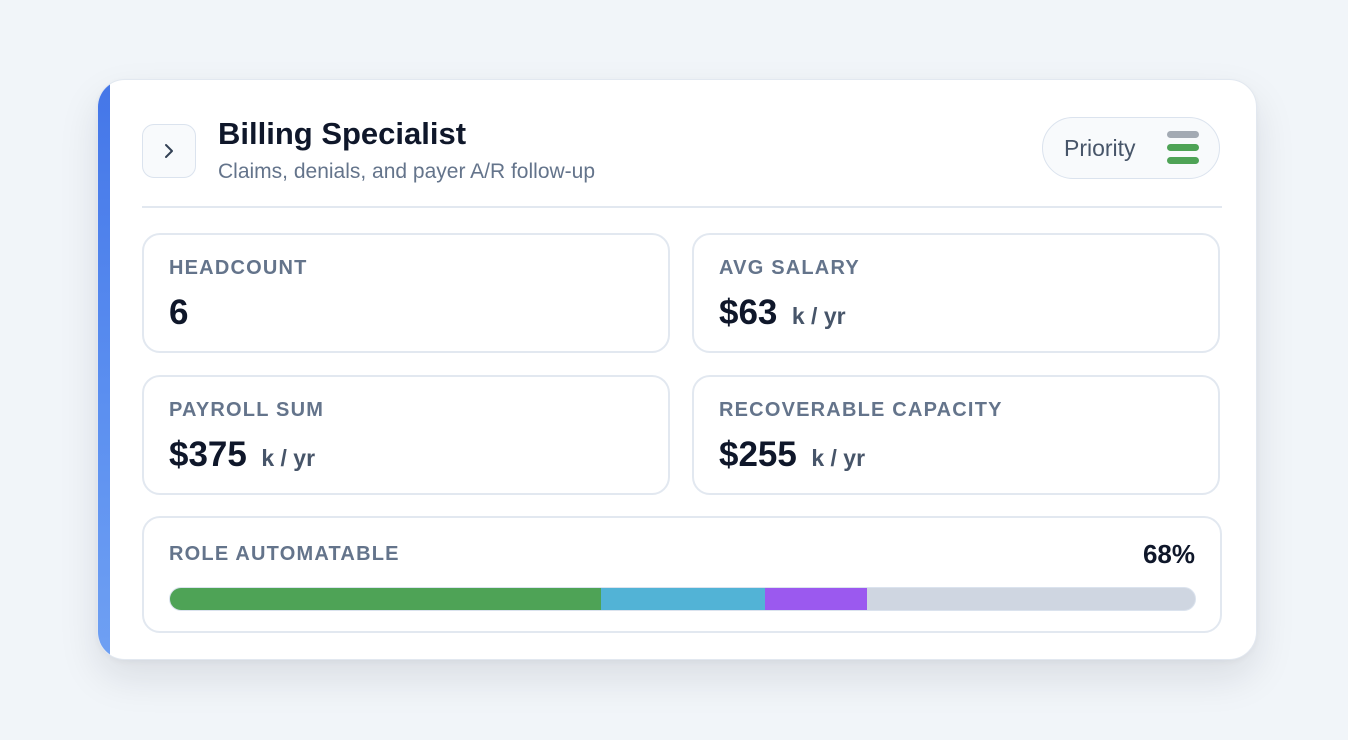 The width and height of the screenshot is (1348, 740). What do you see at coordinates (1183, 160) in the screenshot?
I see `priority-bar-bottom` at bounding box center [1183, 160].